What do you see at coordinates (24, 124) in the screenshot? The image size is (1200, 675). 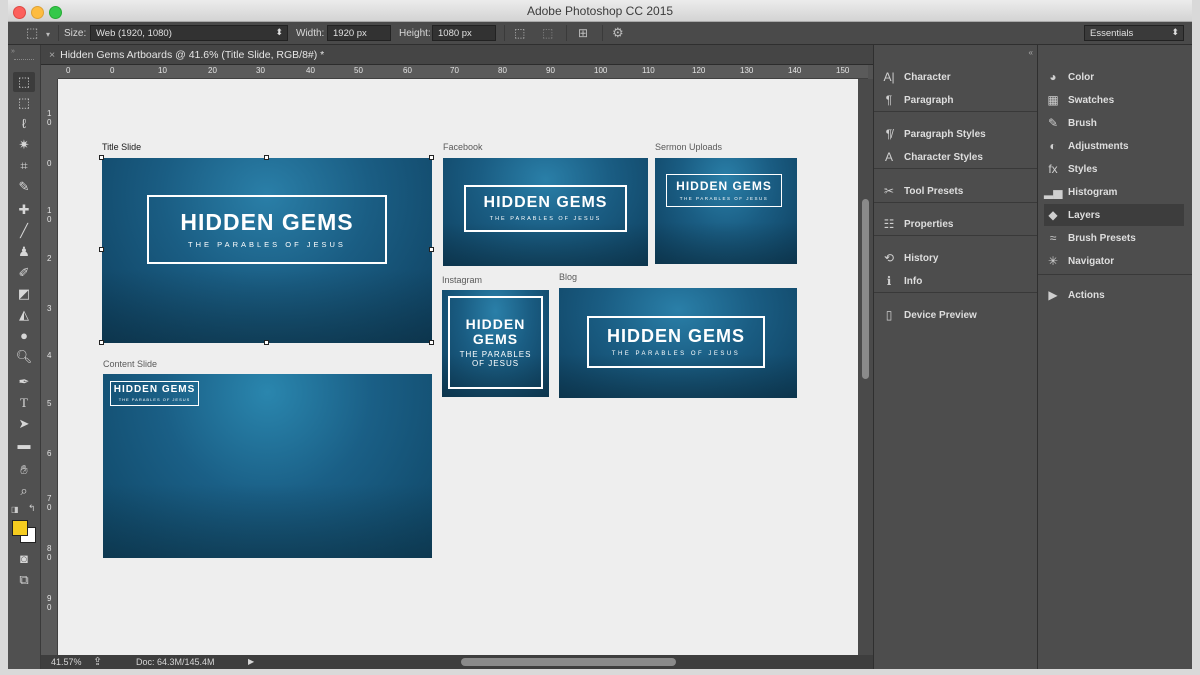 I see `lasso-tool-icon: ℓ` at bounding box center [24, 124].